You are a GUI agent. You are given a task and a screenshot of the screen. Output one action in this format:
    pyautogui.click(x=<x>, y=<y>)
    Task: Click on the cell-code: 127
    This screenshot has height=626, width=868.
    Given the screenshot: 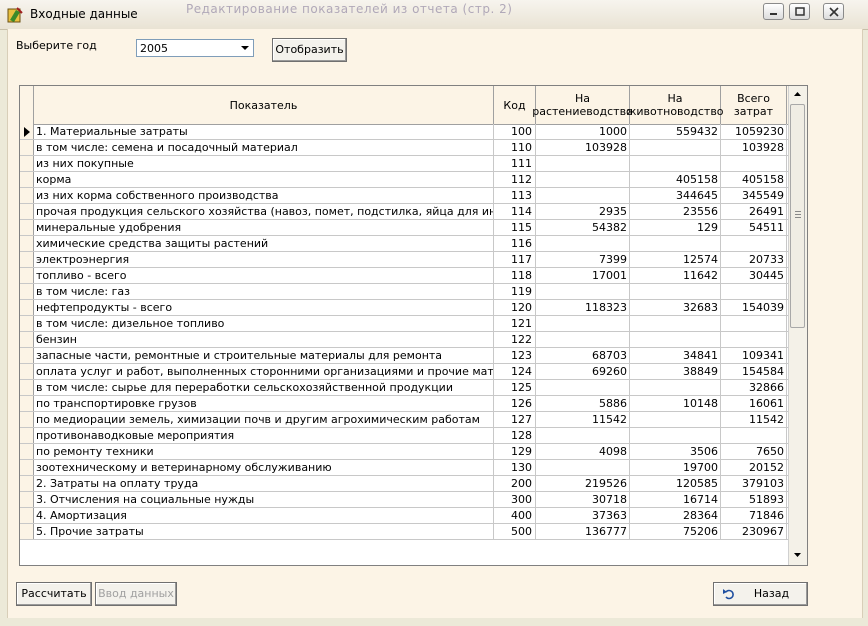 What is the action you would take?
    pyautogui.click(x=515, y=419)
    